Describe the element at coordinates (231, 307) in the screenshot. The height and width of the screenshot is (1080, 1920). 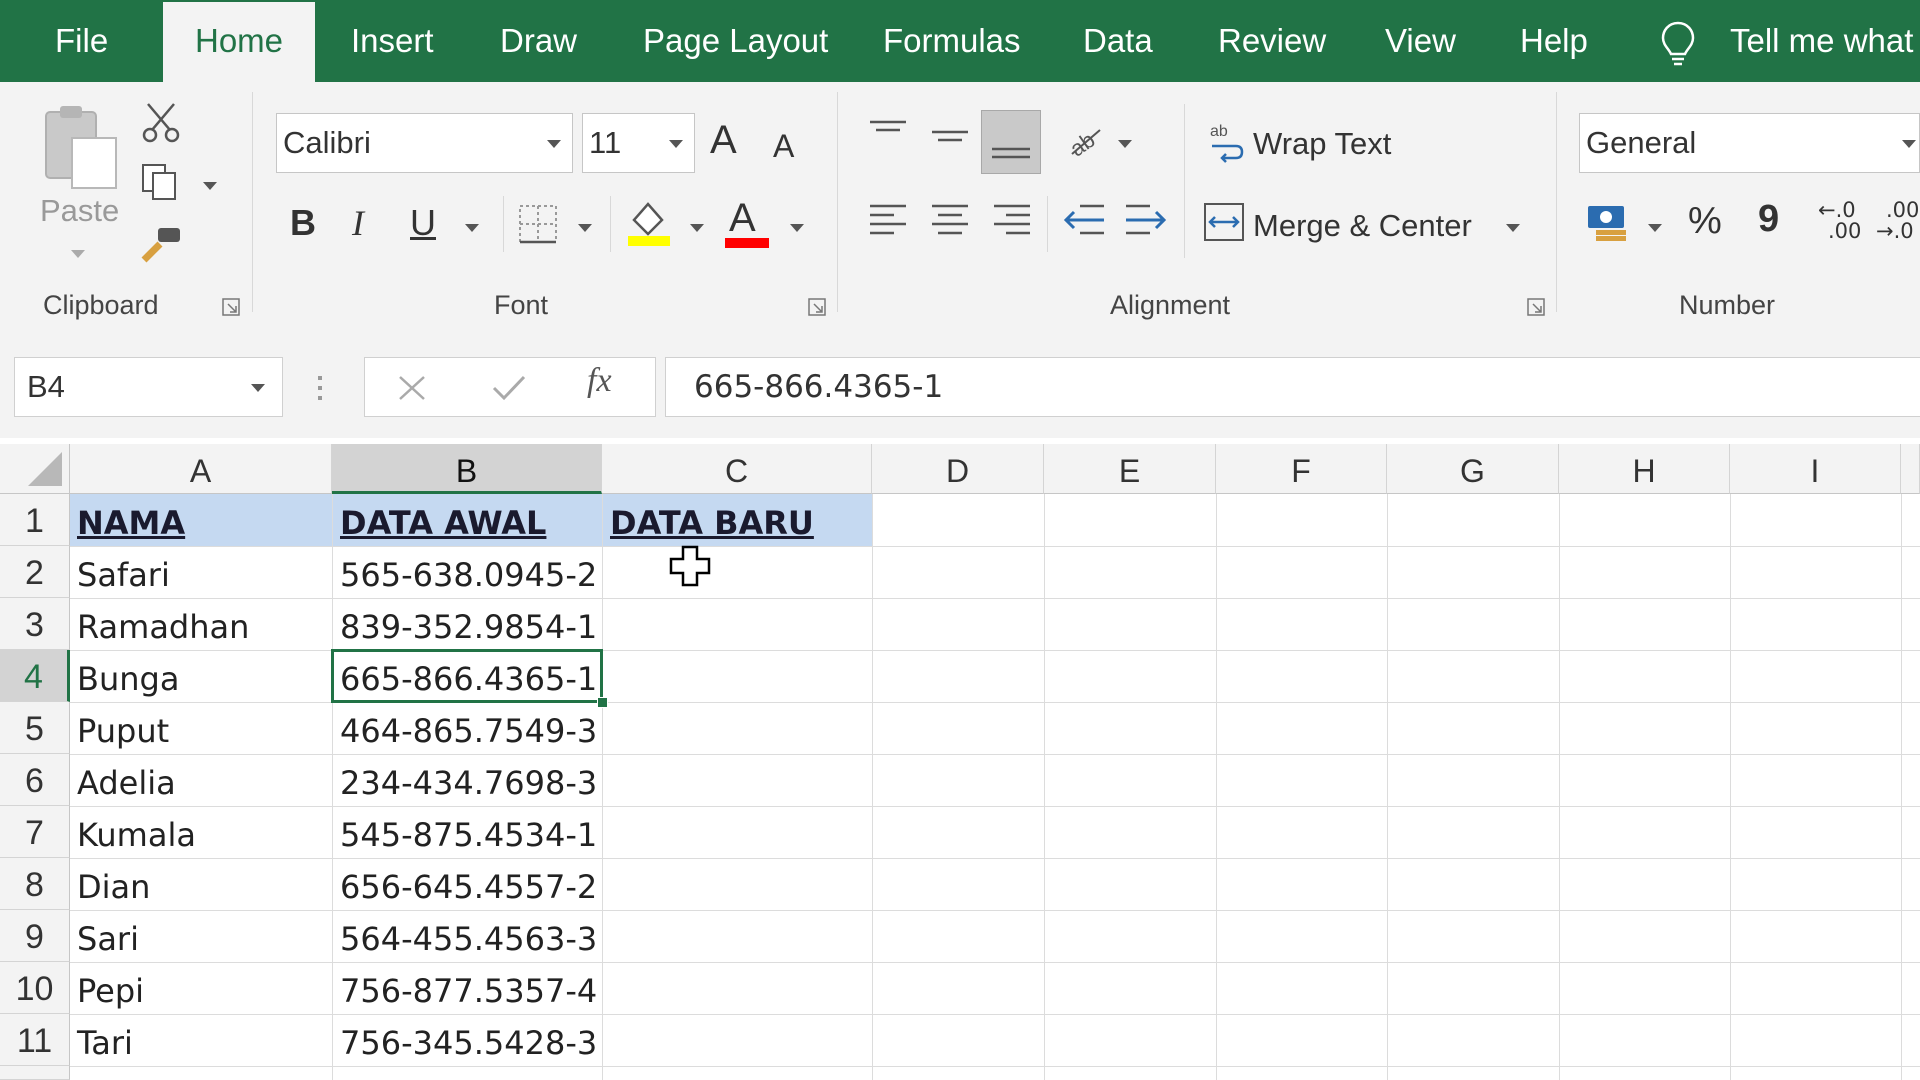
I see `clipboard-launcher-icon` at that location.